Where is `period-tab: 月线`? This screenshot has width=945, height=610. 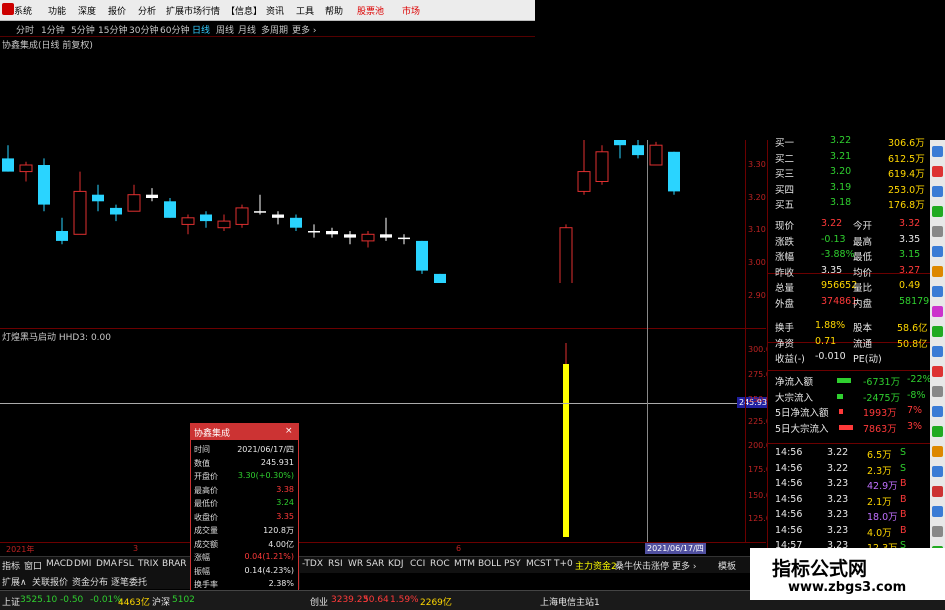
period-tab: 月线 is located at coordinates (247, 29).